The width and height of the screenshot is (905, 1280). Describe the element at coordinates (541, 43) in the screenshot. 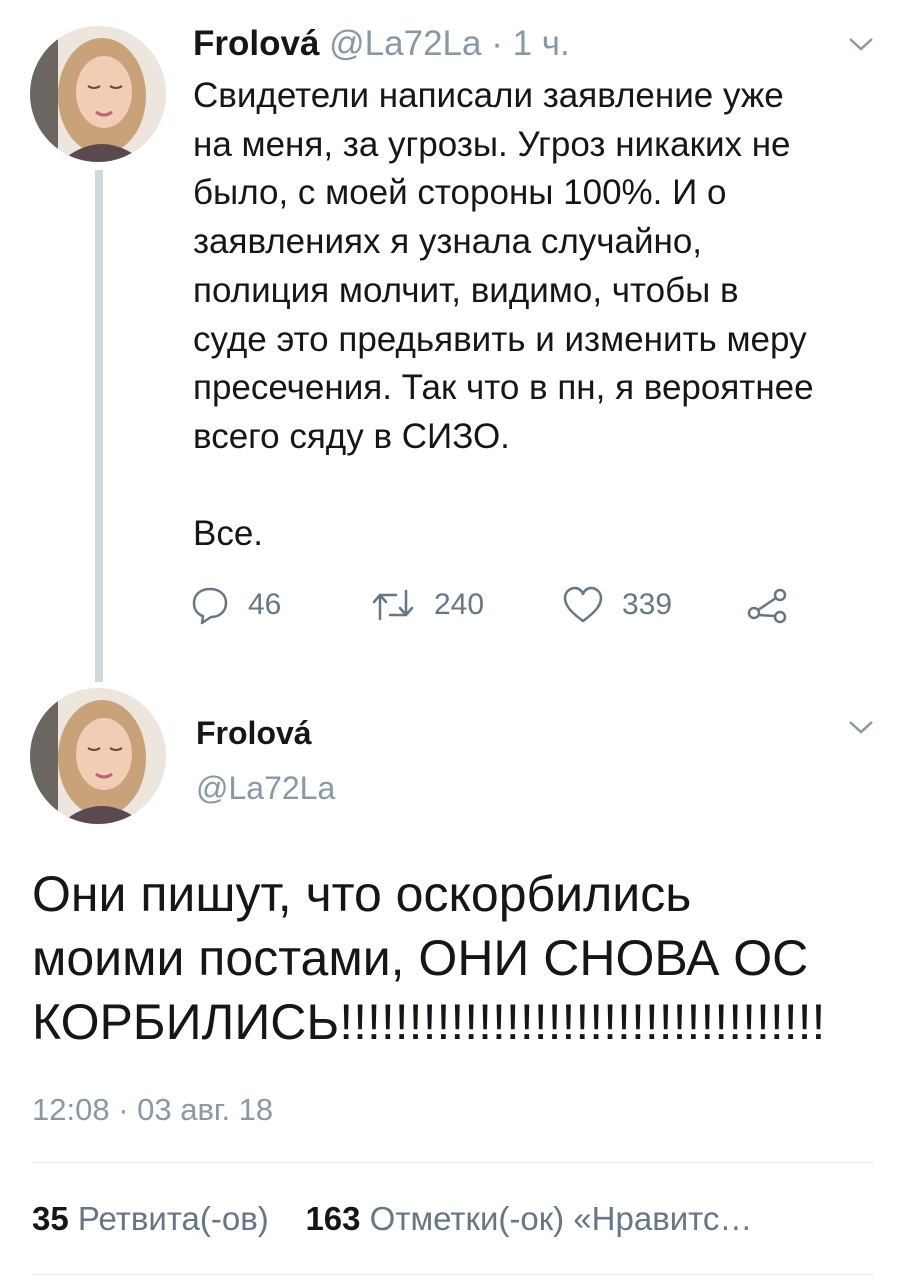

I see `tweet-age: 1 ч.` at that location.